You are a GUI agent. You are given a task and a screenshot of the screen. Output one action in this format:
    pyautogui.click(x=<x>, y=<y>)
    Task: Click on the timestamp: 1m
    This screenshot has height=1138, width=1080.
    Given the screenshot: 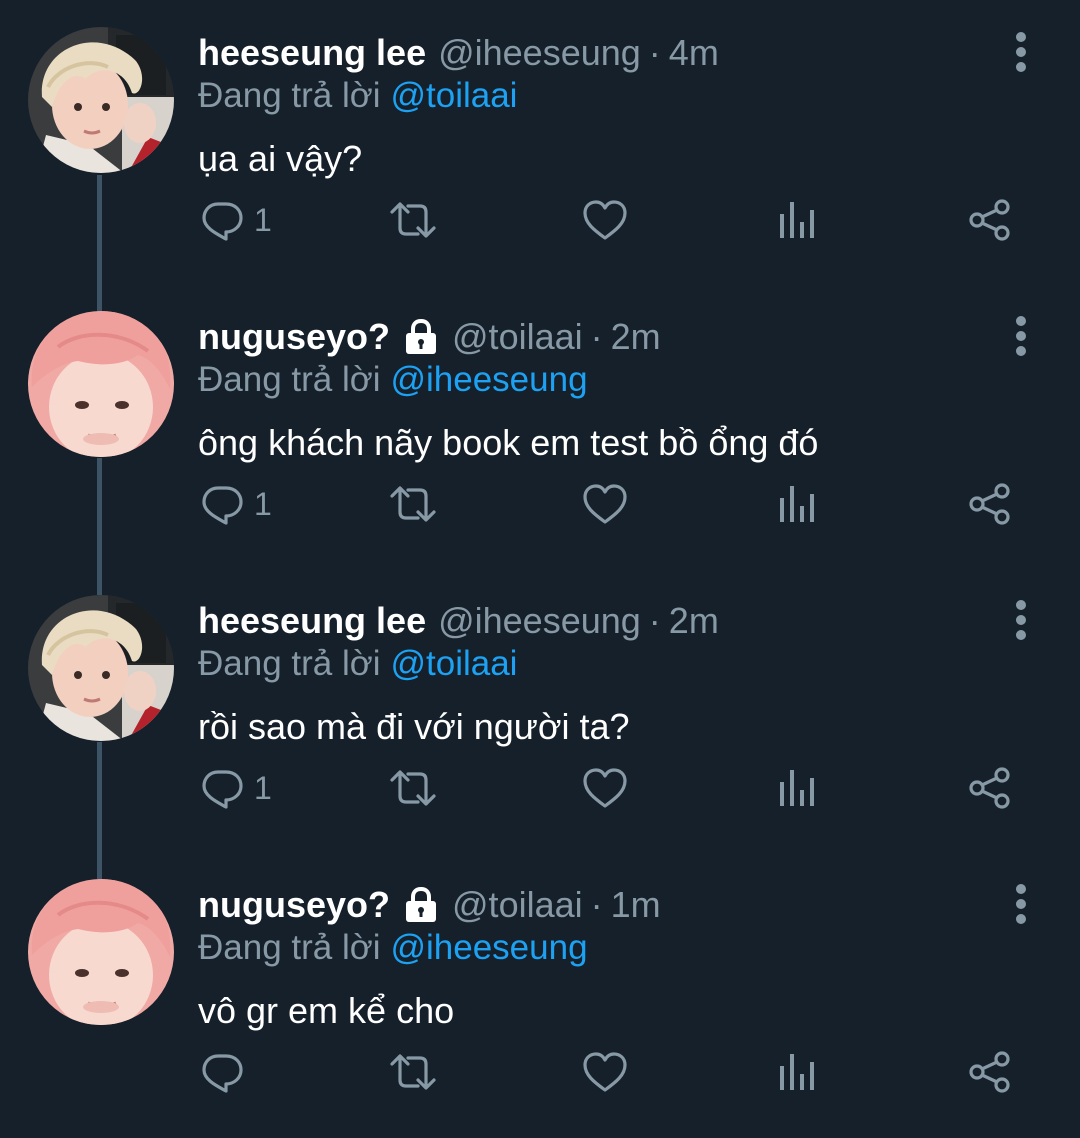 What is the action you would take?
    pyautogui.click(x=636, y=905)
    